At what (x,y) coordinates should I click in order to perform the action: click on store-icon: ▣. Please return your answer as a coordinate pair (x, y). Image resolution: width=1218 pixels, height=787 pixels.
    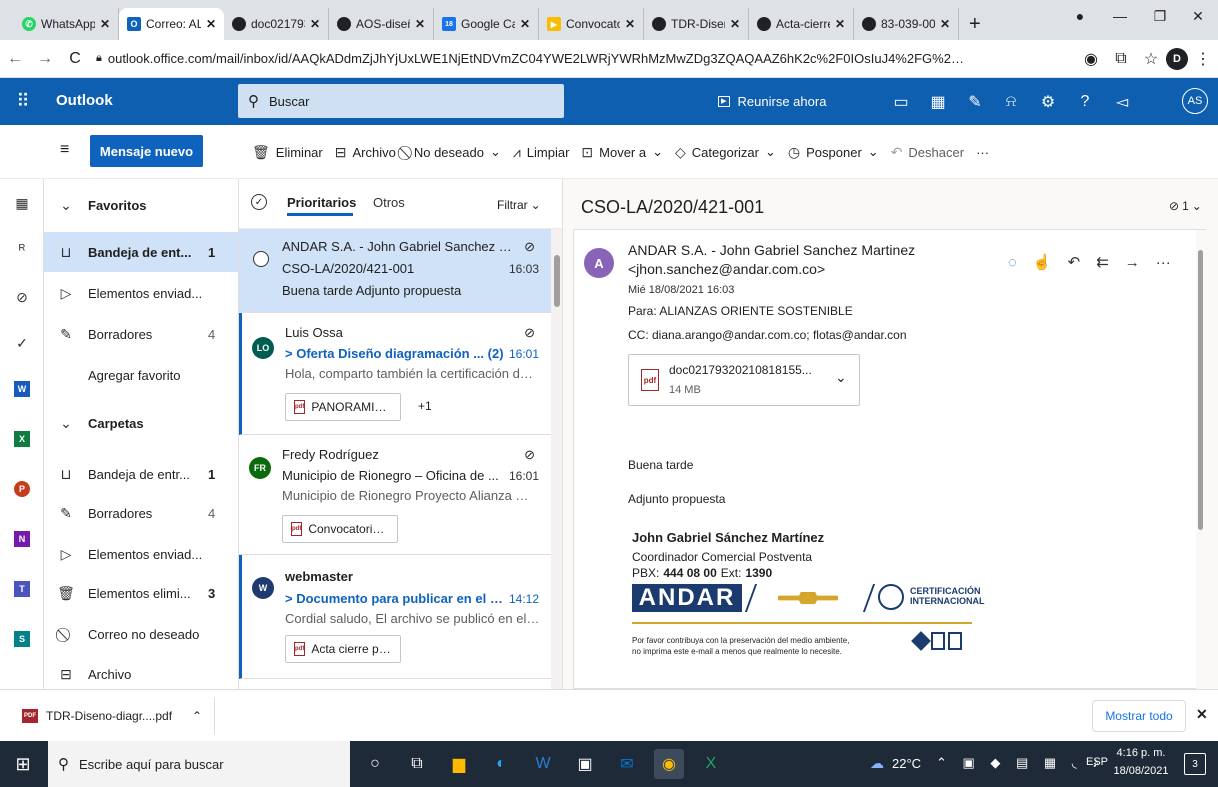
    Looking at the image, I should click on (585, 764).